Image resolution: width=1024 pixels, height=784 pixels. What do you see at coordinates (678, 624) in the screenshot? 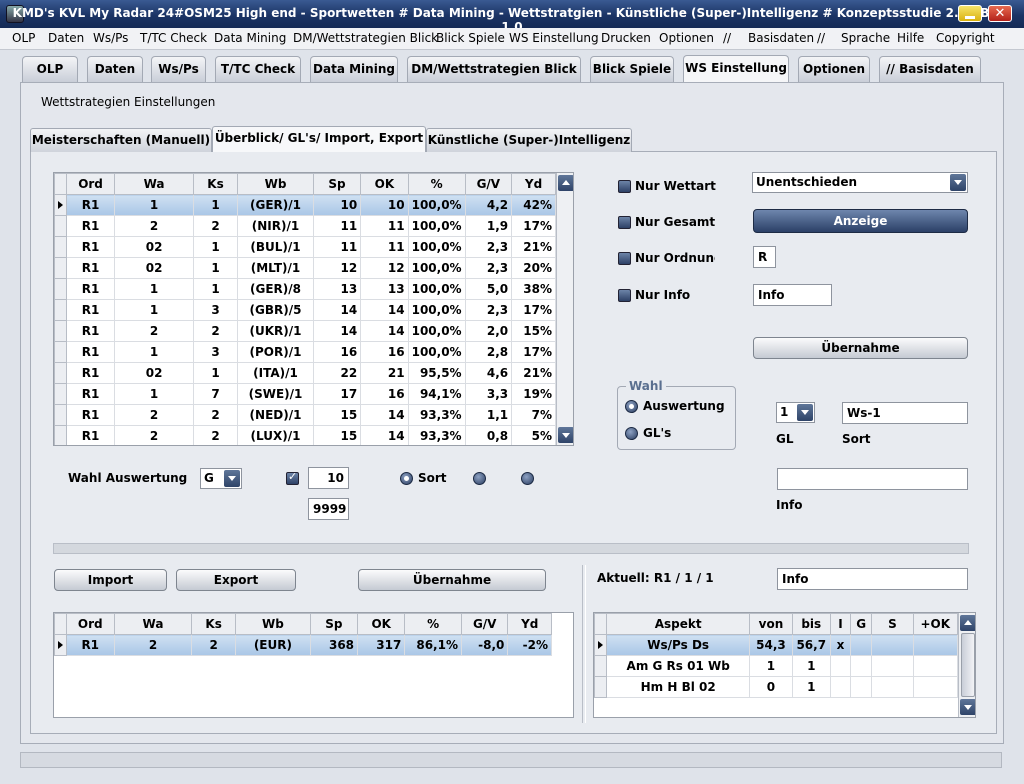
I see `col-aspekt: Aspekt` at bounding box center [678, 624].